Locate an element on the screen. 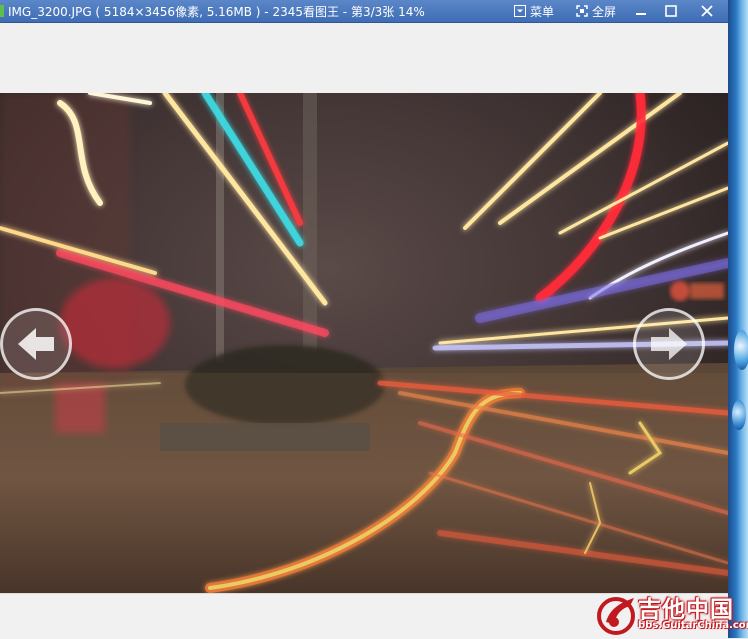  dropdown-box-icon is located at coordinates (520, 11).